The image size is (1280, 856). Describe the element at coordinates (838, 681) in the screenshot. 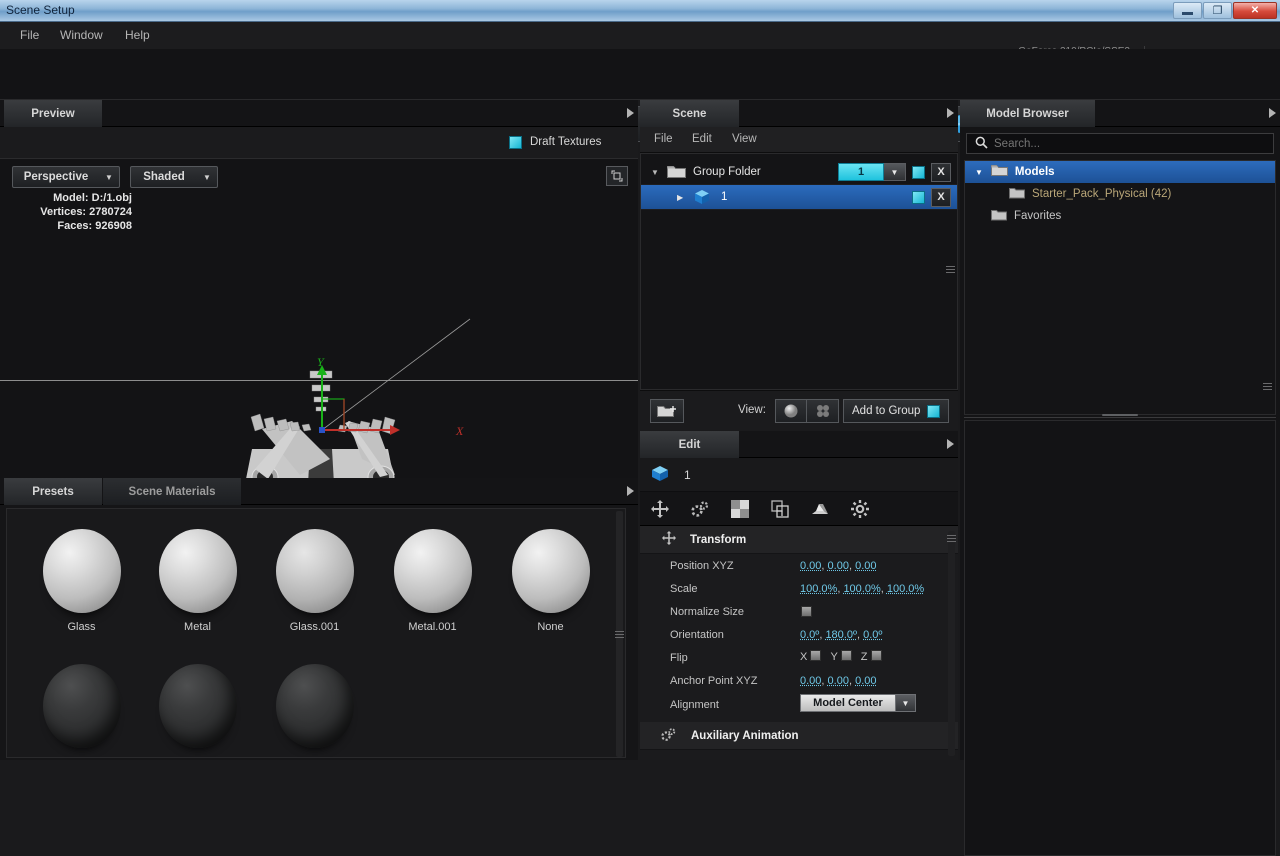

I see `anchor-y: 0.00` at that location.